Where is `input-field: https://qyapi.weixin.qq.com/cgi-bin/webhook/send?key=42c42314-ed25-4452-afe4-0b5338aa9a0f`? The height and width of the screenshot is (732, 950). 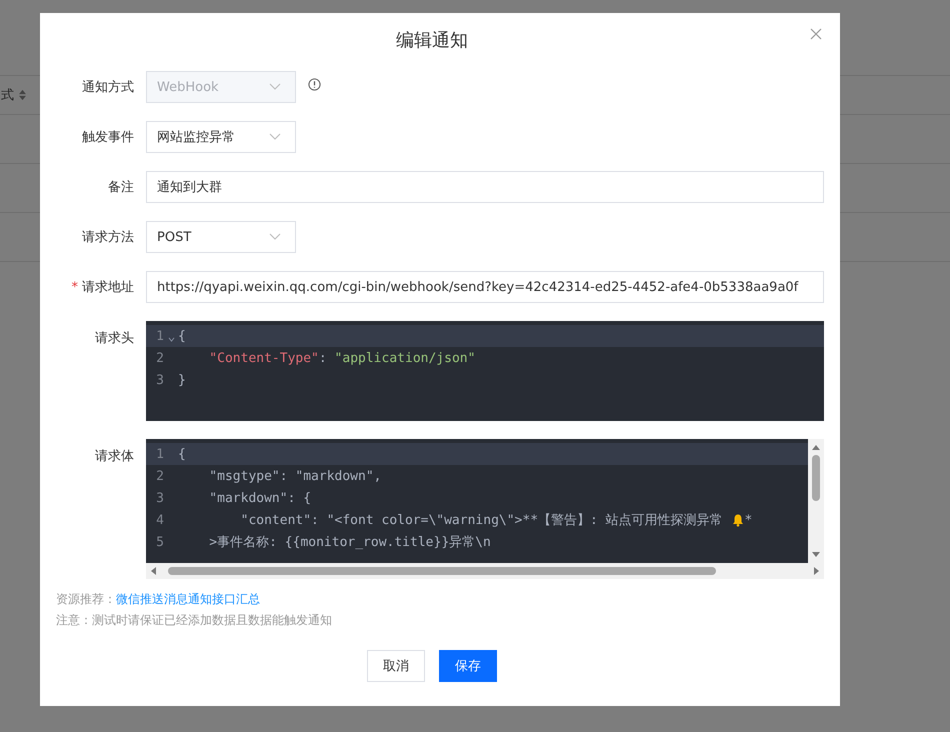 input-field: https://qyapi.weixin.qq.com/cgi-bin/webhook/send?key=42c42314-ed25-4452-afe4-0b5338aa9a0f is located at coordinates (485, 287).